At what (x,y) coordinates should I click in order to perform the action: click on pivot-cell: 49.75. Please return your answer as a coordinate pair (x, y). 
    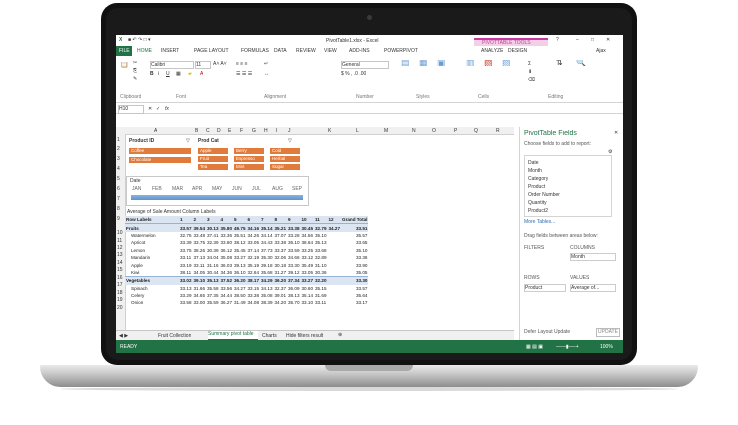
    Looking at the image, I should click on (240, 227).